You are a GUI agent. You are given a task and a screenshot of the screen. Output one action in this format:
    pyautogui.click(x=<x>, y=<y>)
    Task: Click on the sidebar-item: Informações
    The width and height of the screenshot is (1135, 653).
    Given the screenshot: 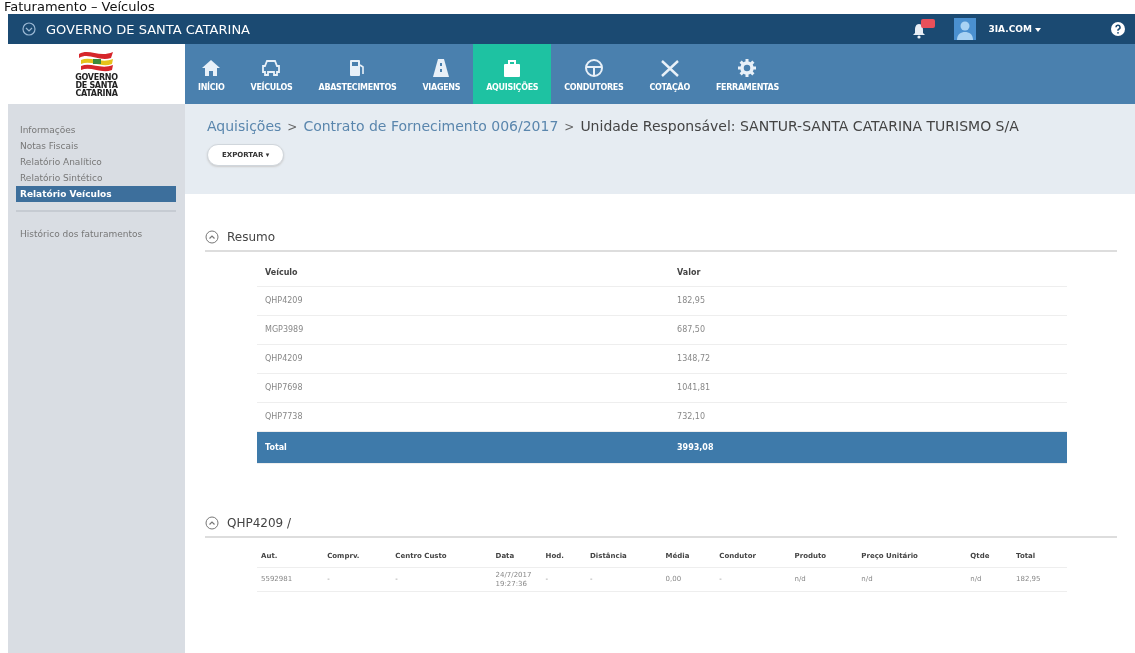 What is the action you would take?
    pyautogui.click(x=96, y=130)
    